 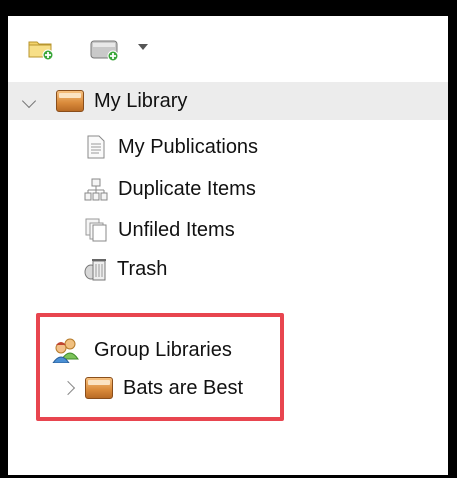 What do you see at coordinates (142, 268) in the screenshot?
I see `trash-label: Trash` at bounding box center [142, 268].